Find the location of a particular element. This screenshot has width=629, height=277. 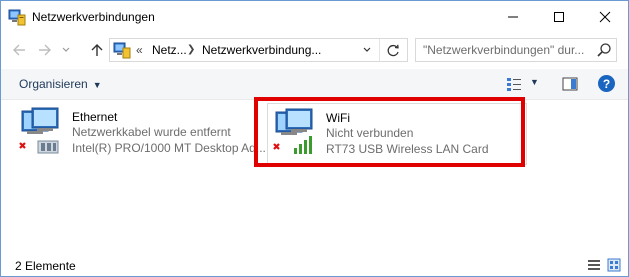

highlight-box is located at coordinates (389, 132).